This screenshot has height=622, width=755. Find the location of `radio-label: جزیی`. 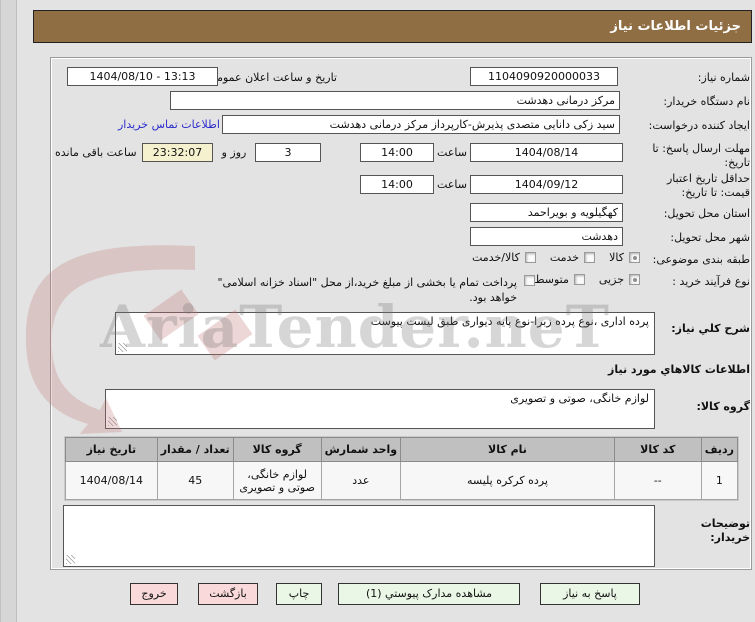

radio-label: جزیی is located at coordinates (611, 279).